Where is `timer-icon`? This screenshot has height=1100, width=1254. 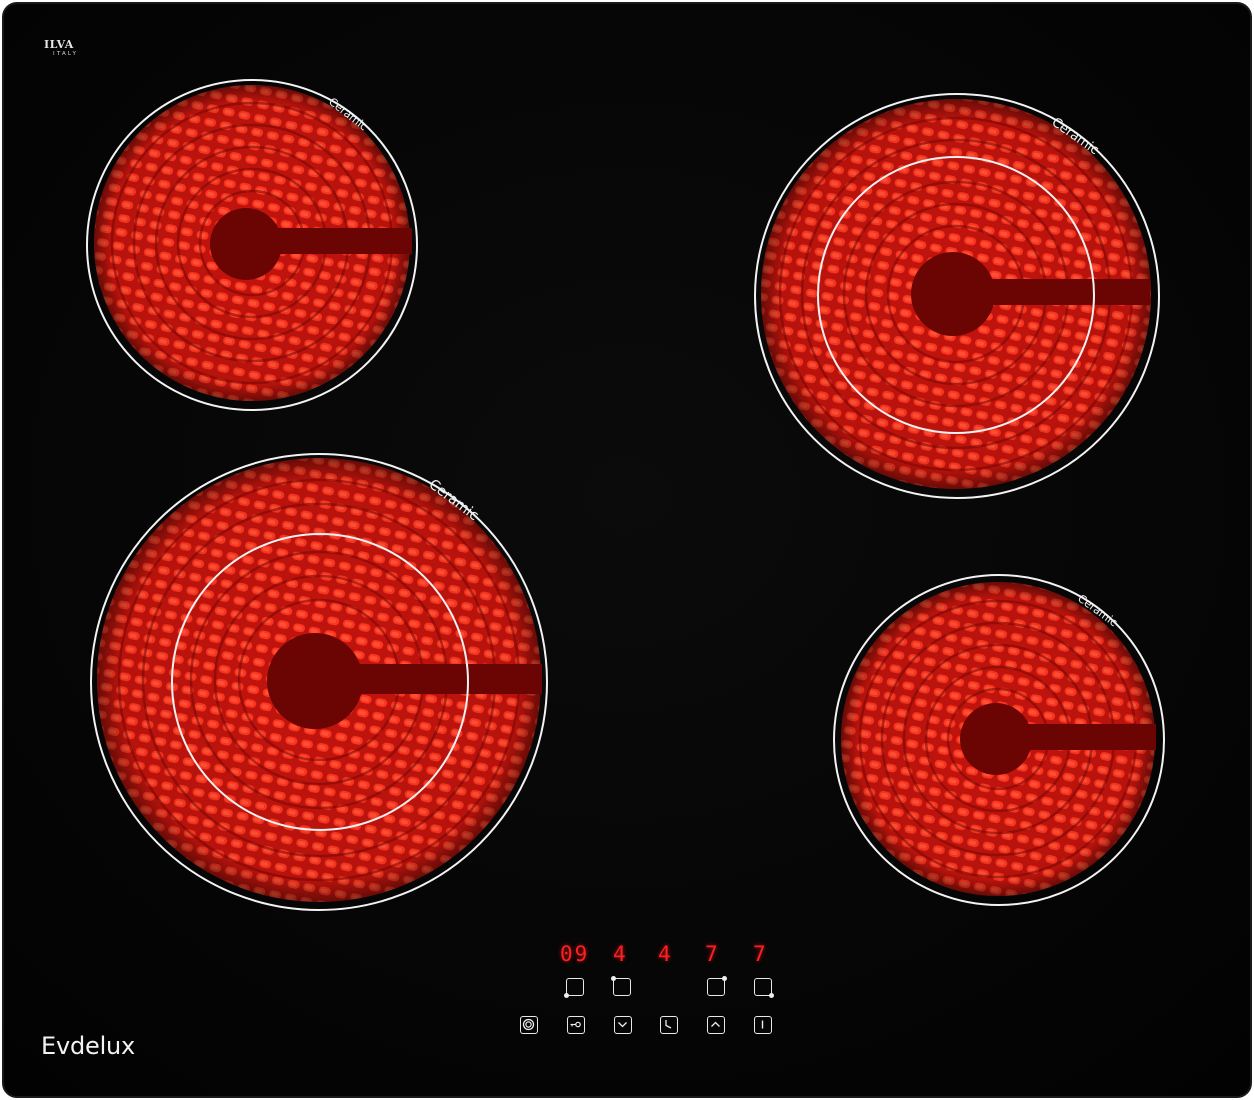 timer-icon is located at coordinates (668, 1024).